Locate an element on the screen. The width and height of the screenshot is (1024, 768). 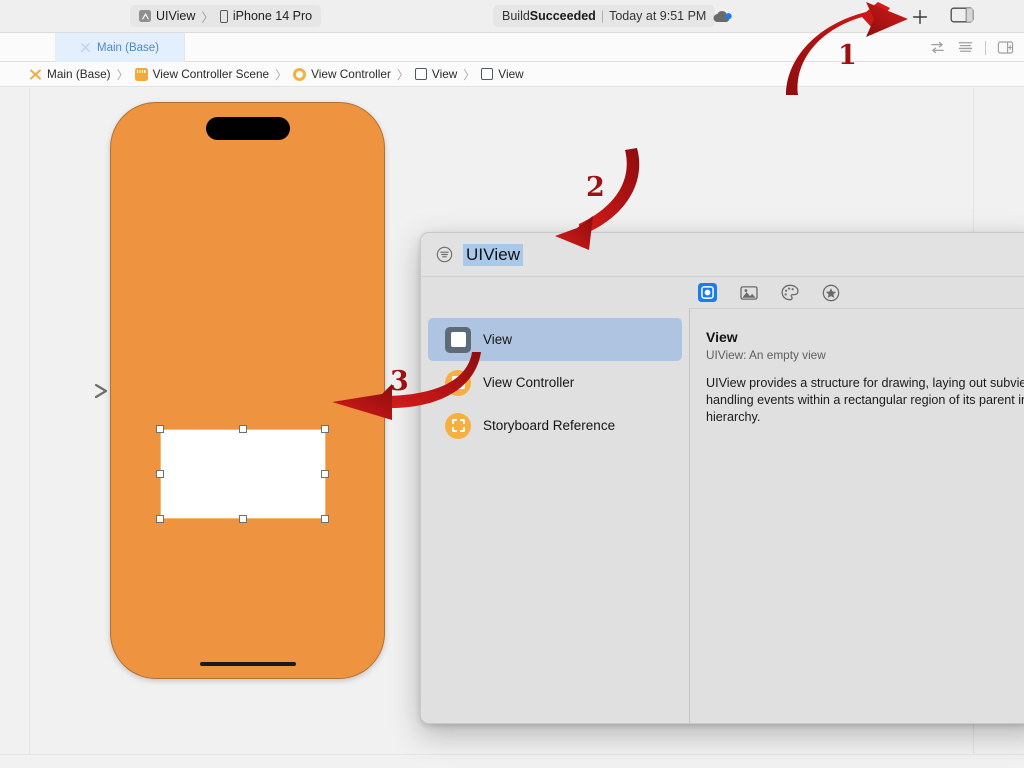
resize-handle-bottom-right is located at coordinates (325, 519).